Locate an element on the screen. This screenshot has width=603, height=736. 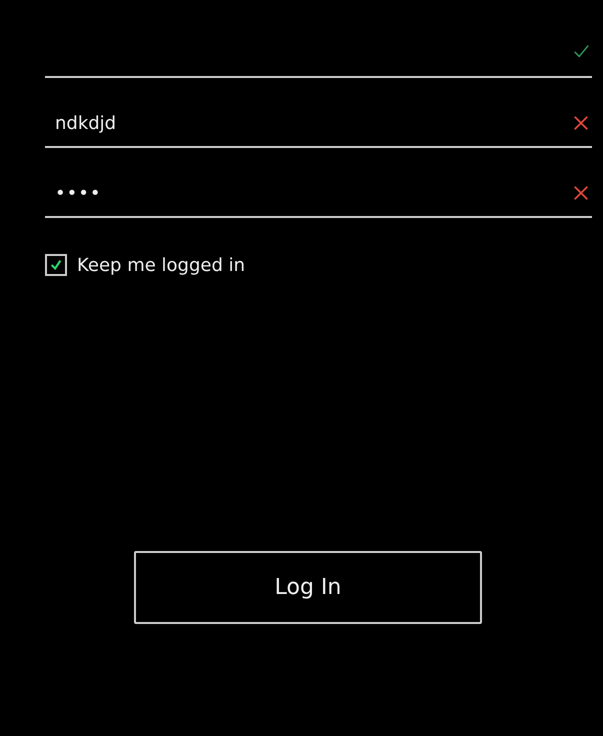
password-field: •••• is located at coordinates (318, 194).